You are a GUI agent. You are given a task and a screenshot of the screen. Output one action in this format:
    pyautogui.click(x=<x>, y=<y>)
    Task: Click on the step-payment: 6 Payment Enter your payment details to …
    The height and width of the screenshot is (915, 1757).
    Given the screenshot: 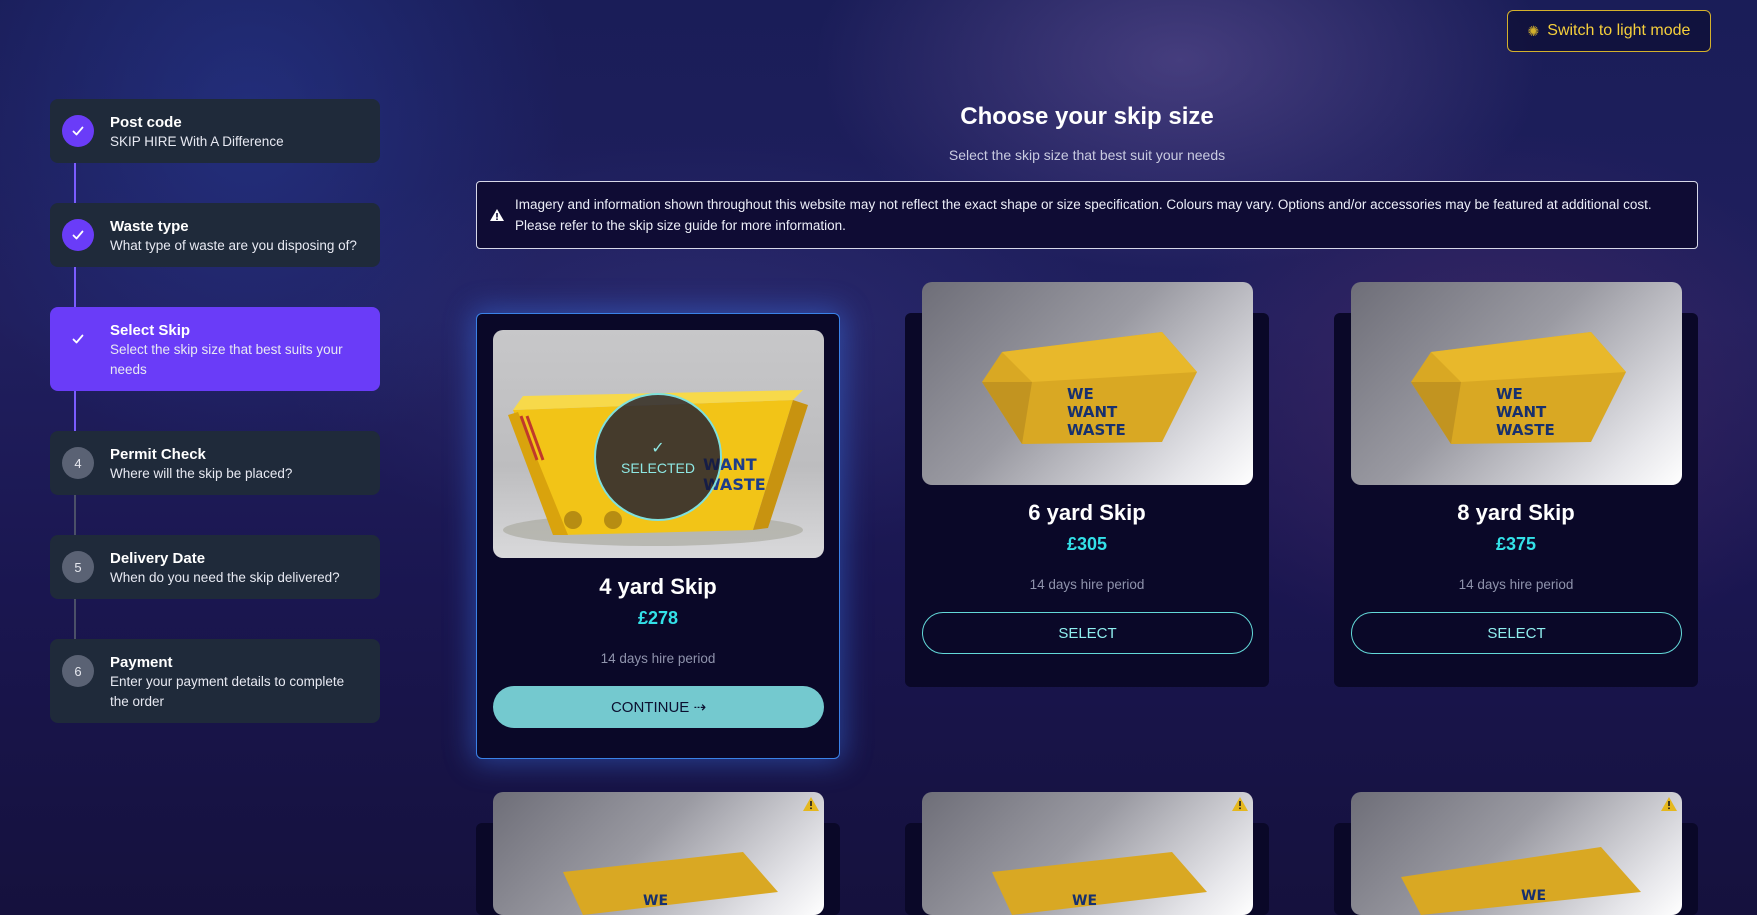 What is the action you would take?
    pyautogui.click(x=215, y=681)
    